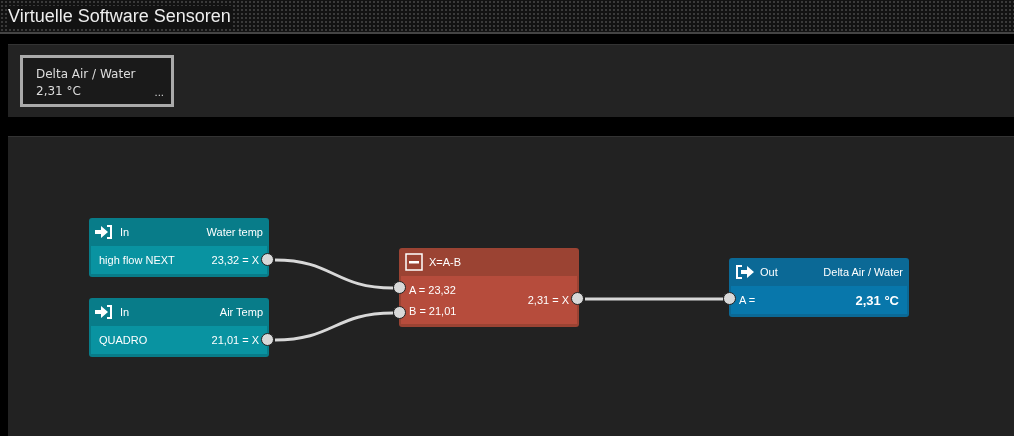 Image resolution: width=1014 pixels, height=436 pixels. Describe the element at coordinates (819, 287) in the screenshot. I see `output-node: Out Delta Air / Water A = 2,31 °C` at that location.